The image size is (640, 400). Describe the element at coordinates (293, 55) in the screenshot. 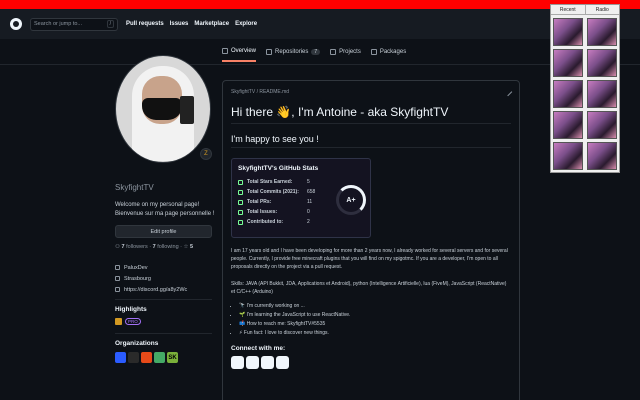

I see `tab-repositories: Repositories 7` at that location.